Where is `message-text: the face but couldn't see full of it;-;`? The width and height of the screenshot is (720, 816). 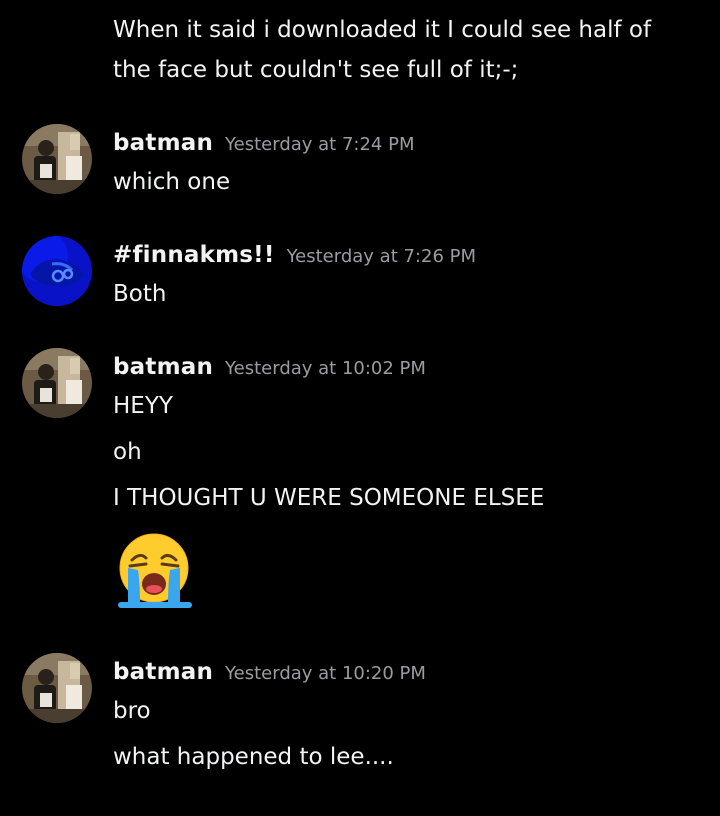
message-text: the face but couldn't see full of it;-; is located at coordinates (316, 70).